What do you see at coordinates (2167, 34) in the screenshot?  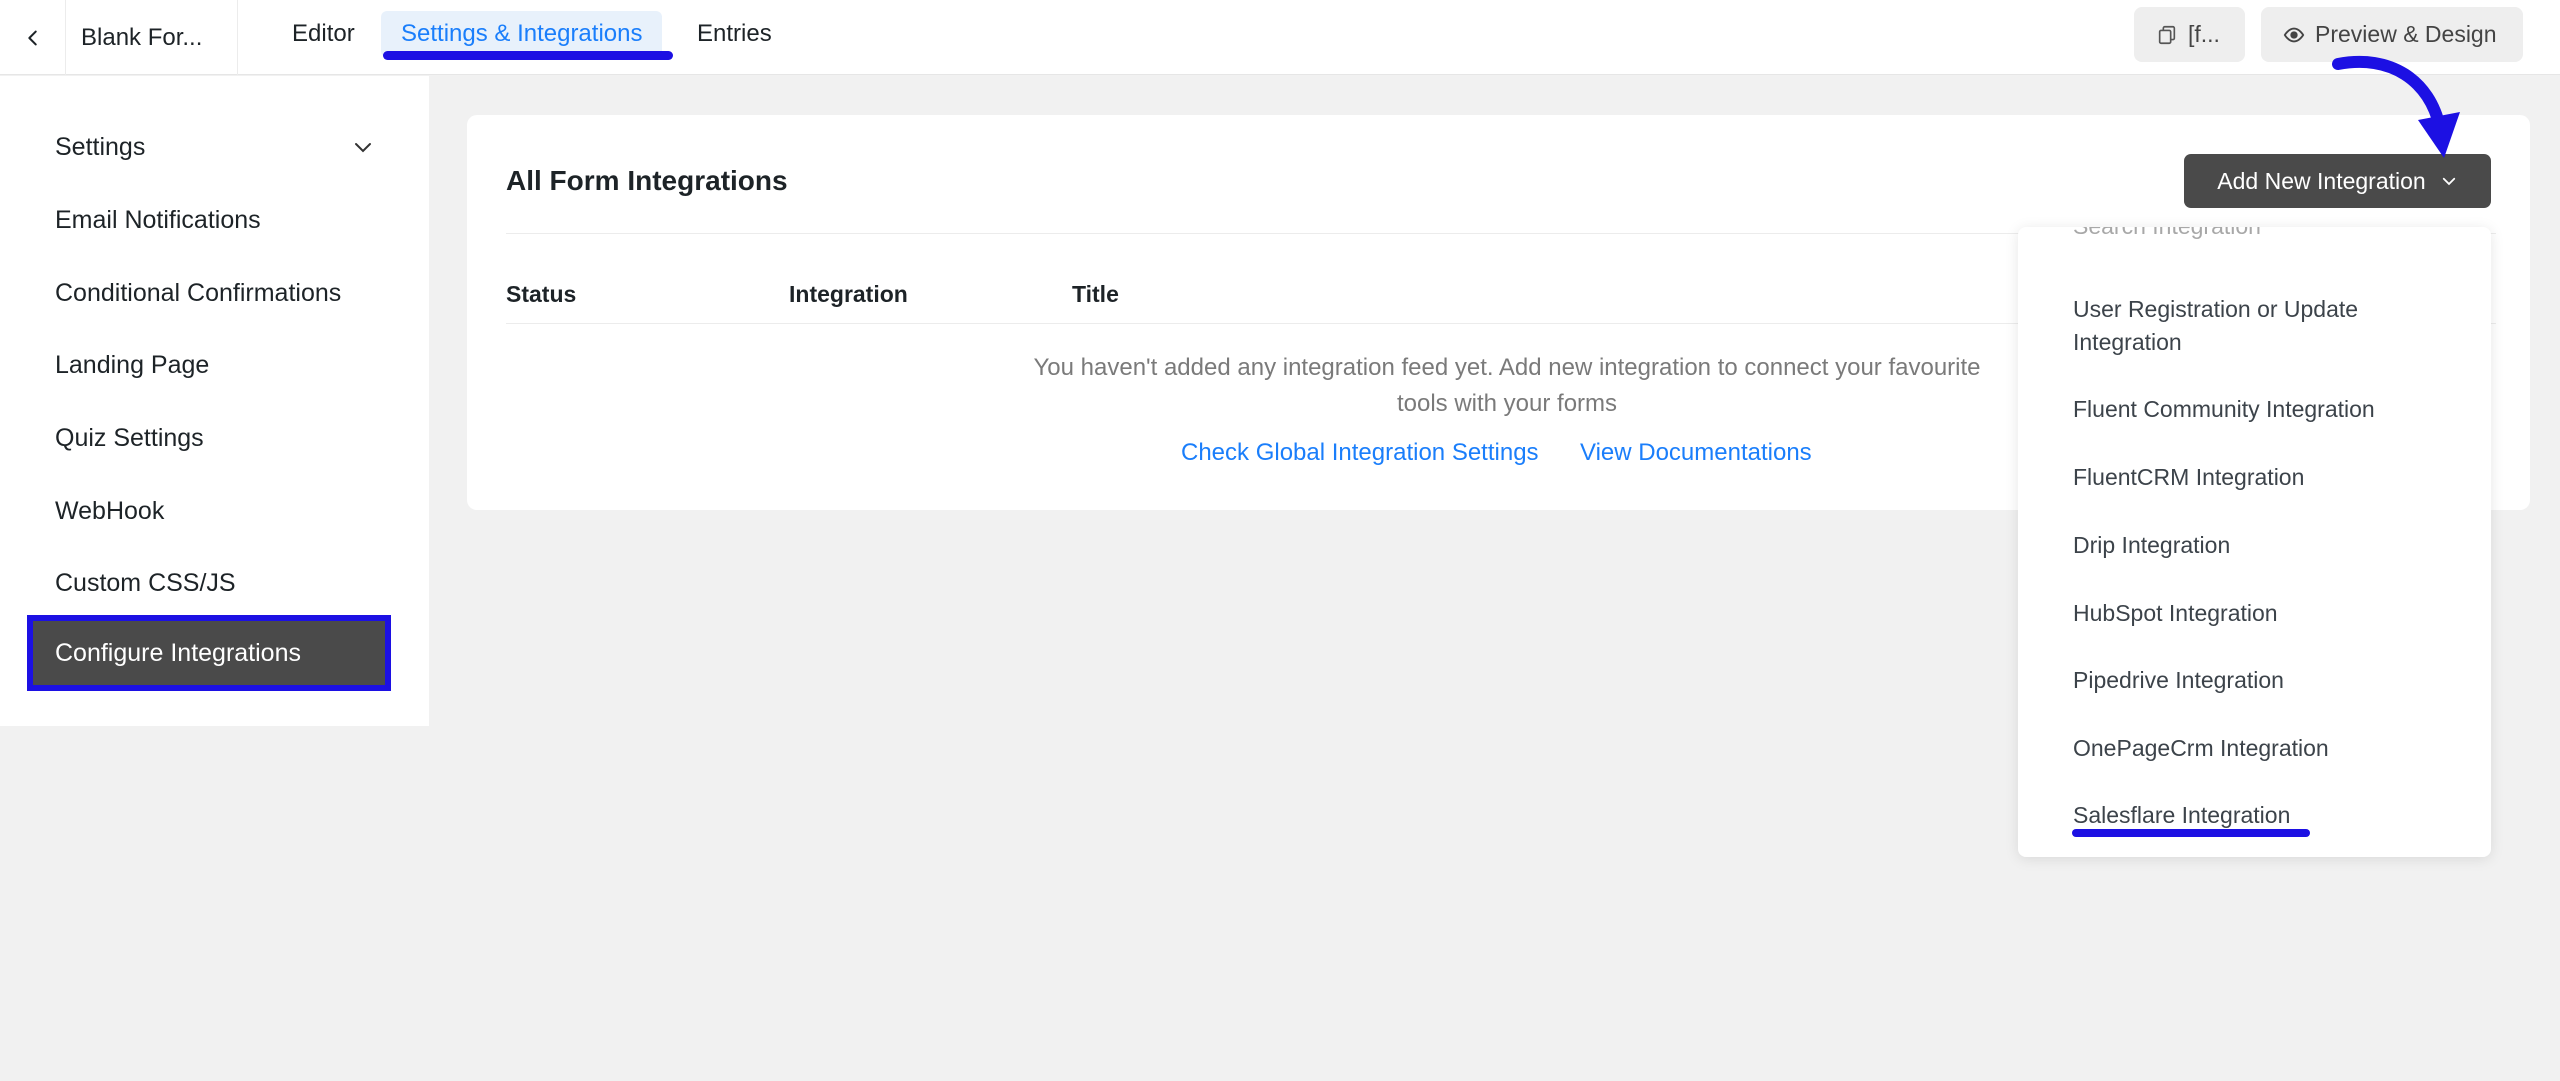 I see `copy-icon` at bounding box center [2167, 34].